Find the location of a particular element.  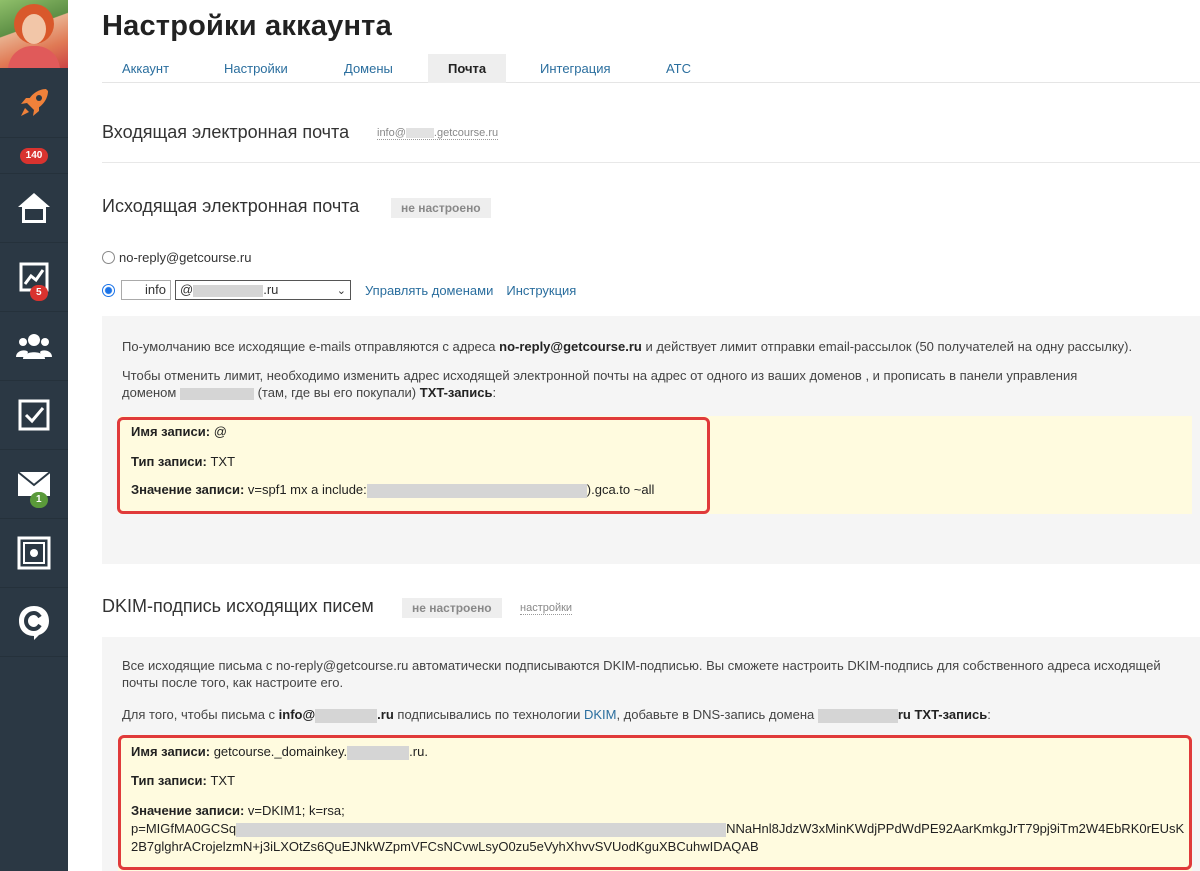

spf-record-type: Тип записи: TXT is located at coordinates (183, 461).